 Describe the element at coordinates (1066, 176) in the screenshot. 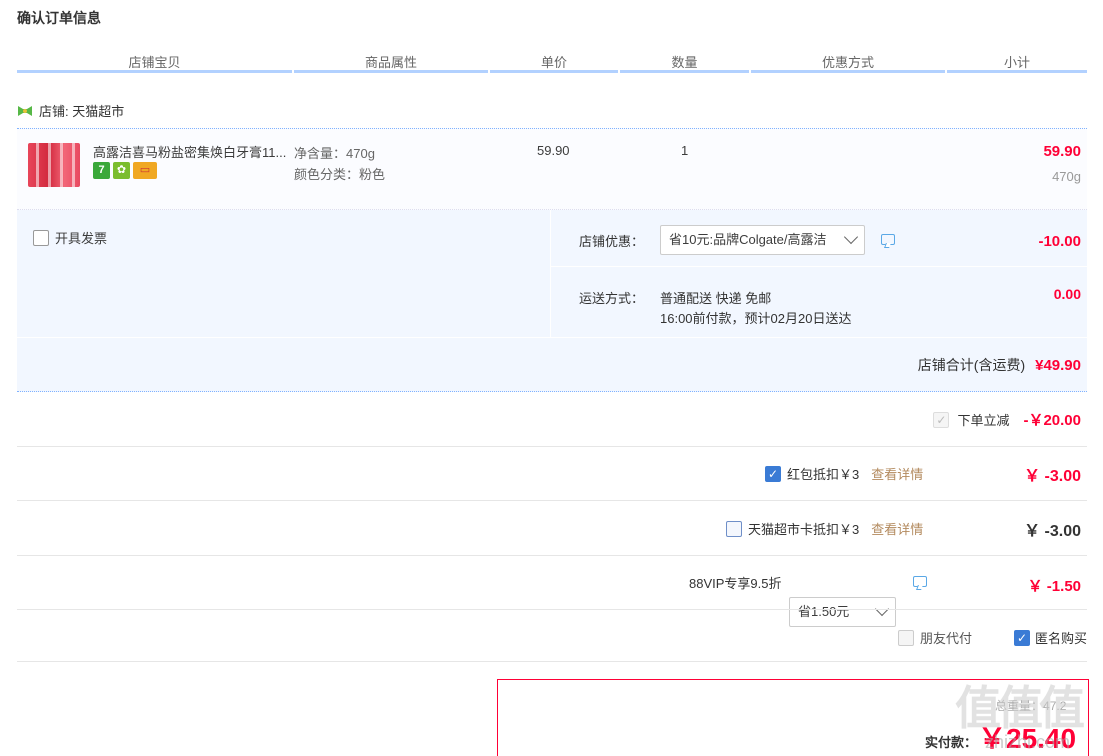

I see `item-weight: 470g` at that location.